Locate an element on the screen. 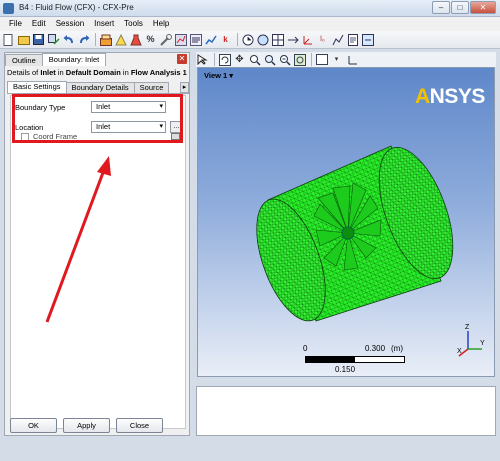 This screenshot has height=461, width=500. select-cursor-icon is located at coordinates (202, 59).